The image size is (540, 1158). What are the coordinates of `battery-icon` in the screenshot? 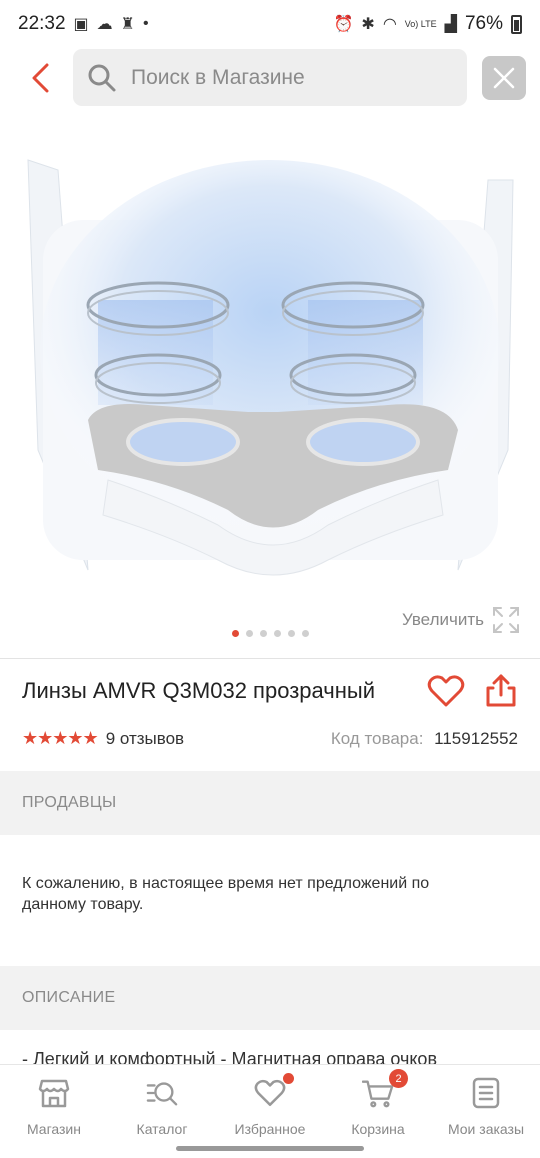 It's located at (516, 24).